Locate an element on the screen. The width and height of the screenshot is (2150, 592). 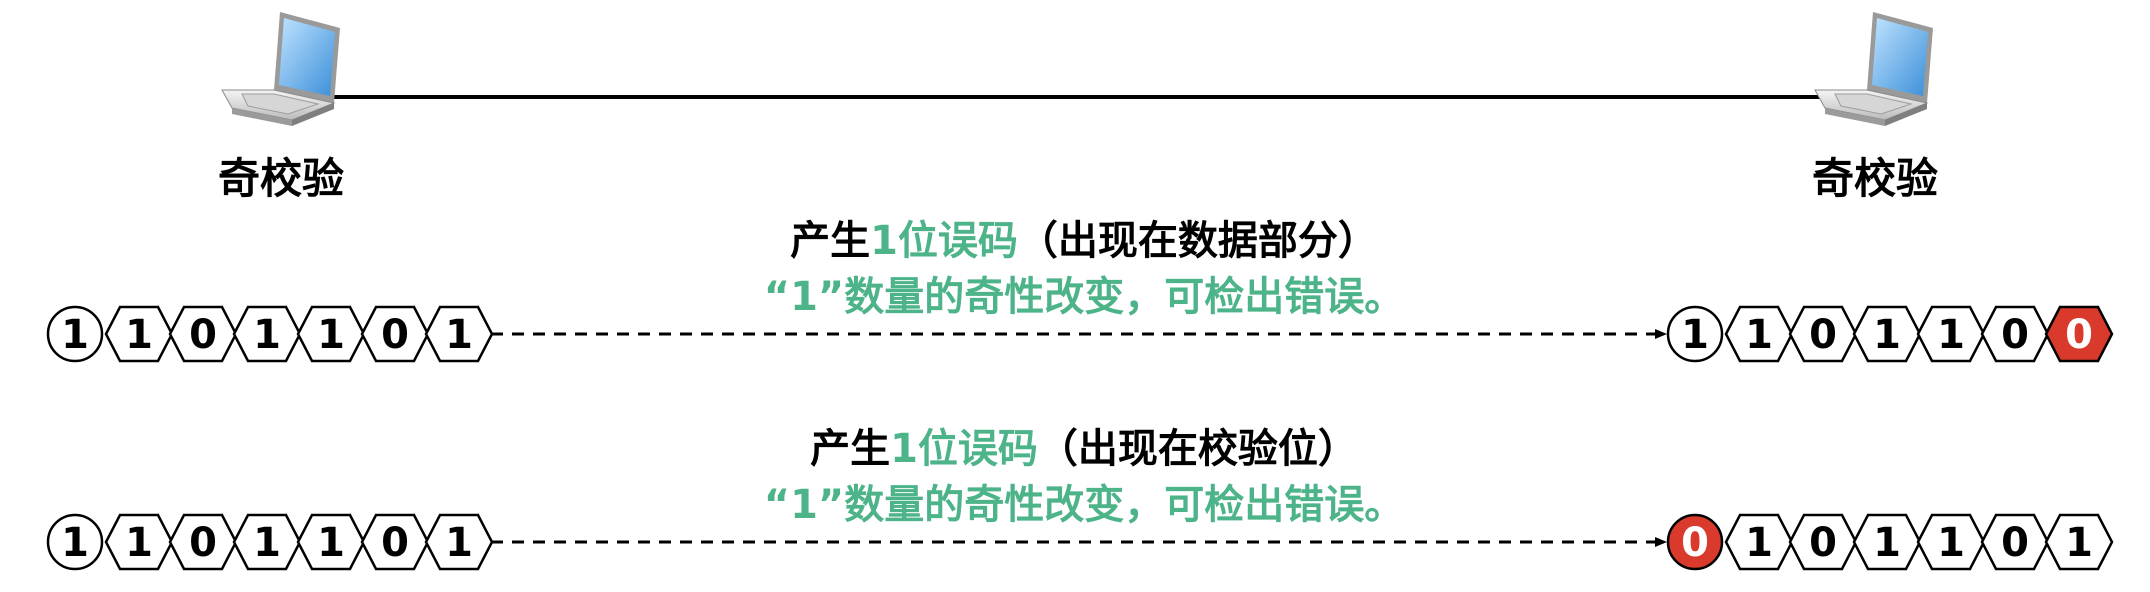
scenario-title: 产生1位误码（出现在数据部分） is located at coordinates (1084, 241).